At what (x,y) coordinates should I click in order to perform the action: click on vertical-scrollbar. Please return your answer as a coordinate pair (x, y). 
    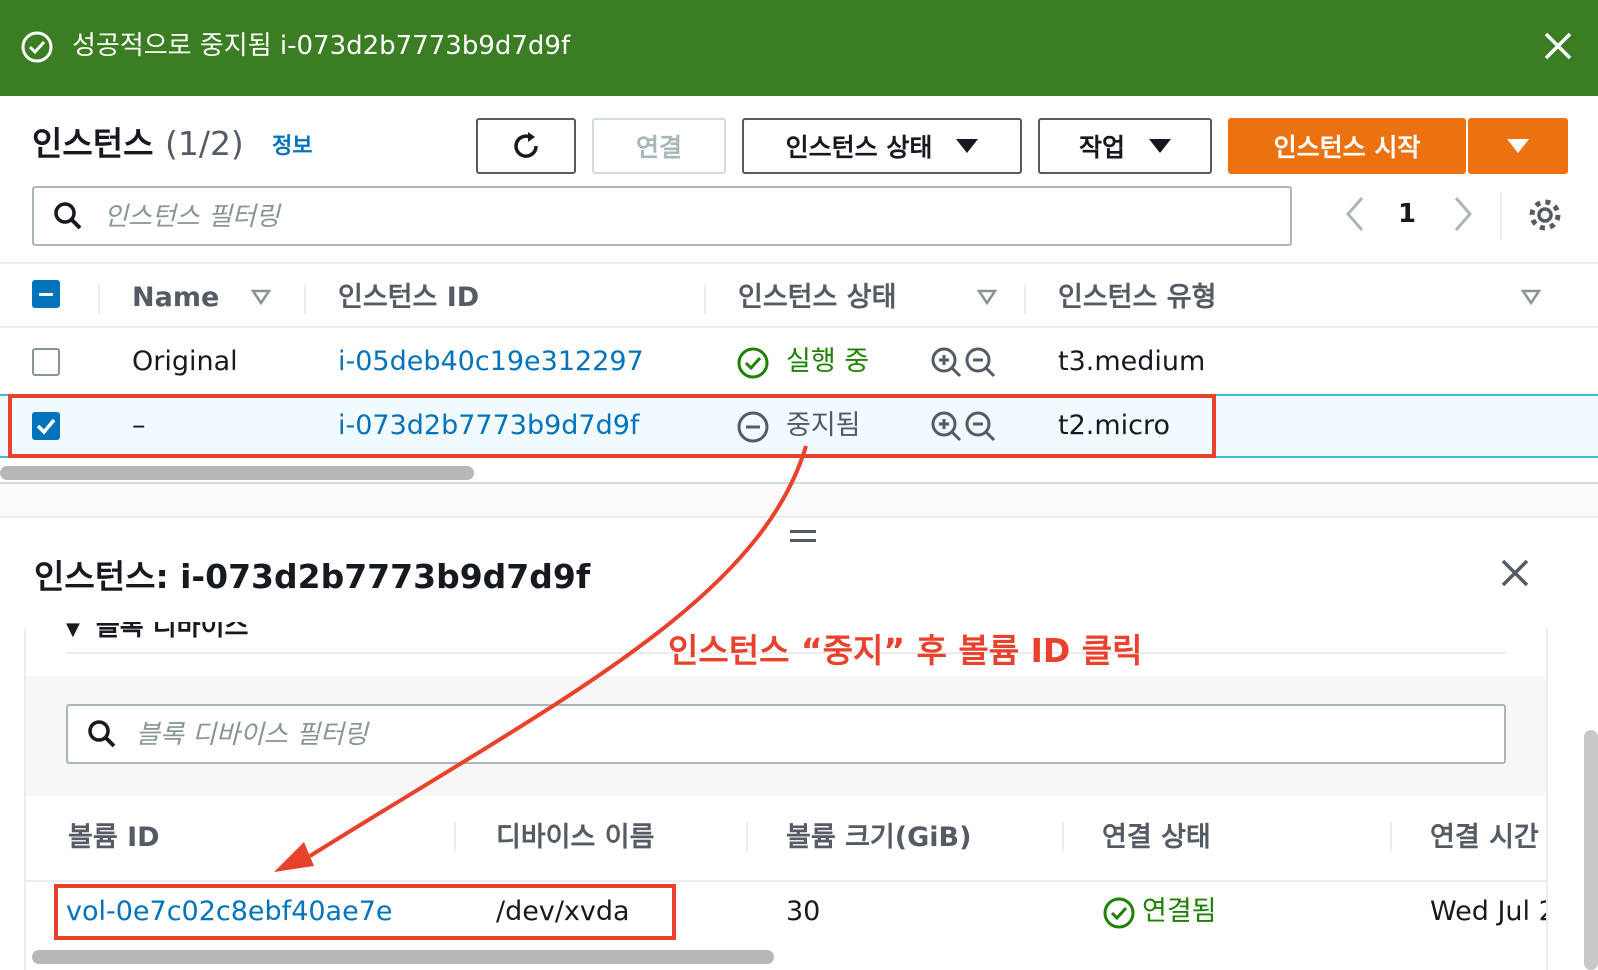
    Looking at the image, I should click on (1591, 850).